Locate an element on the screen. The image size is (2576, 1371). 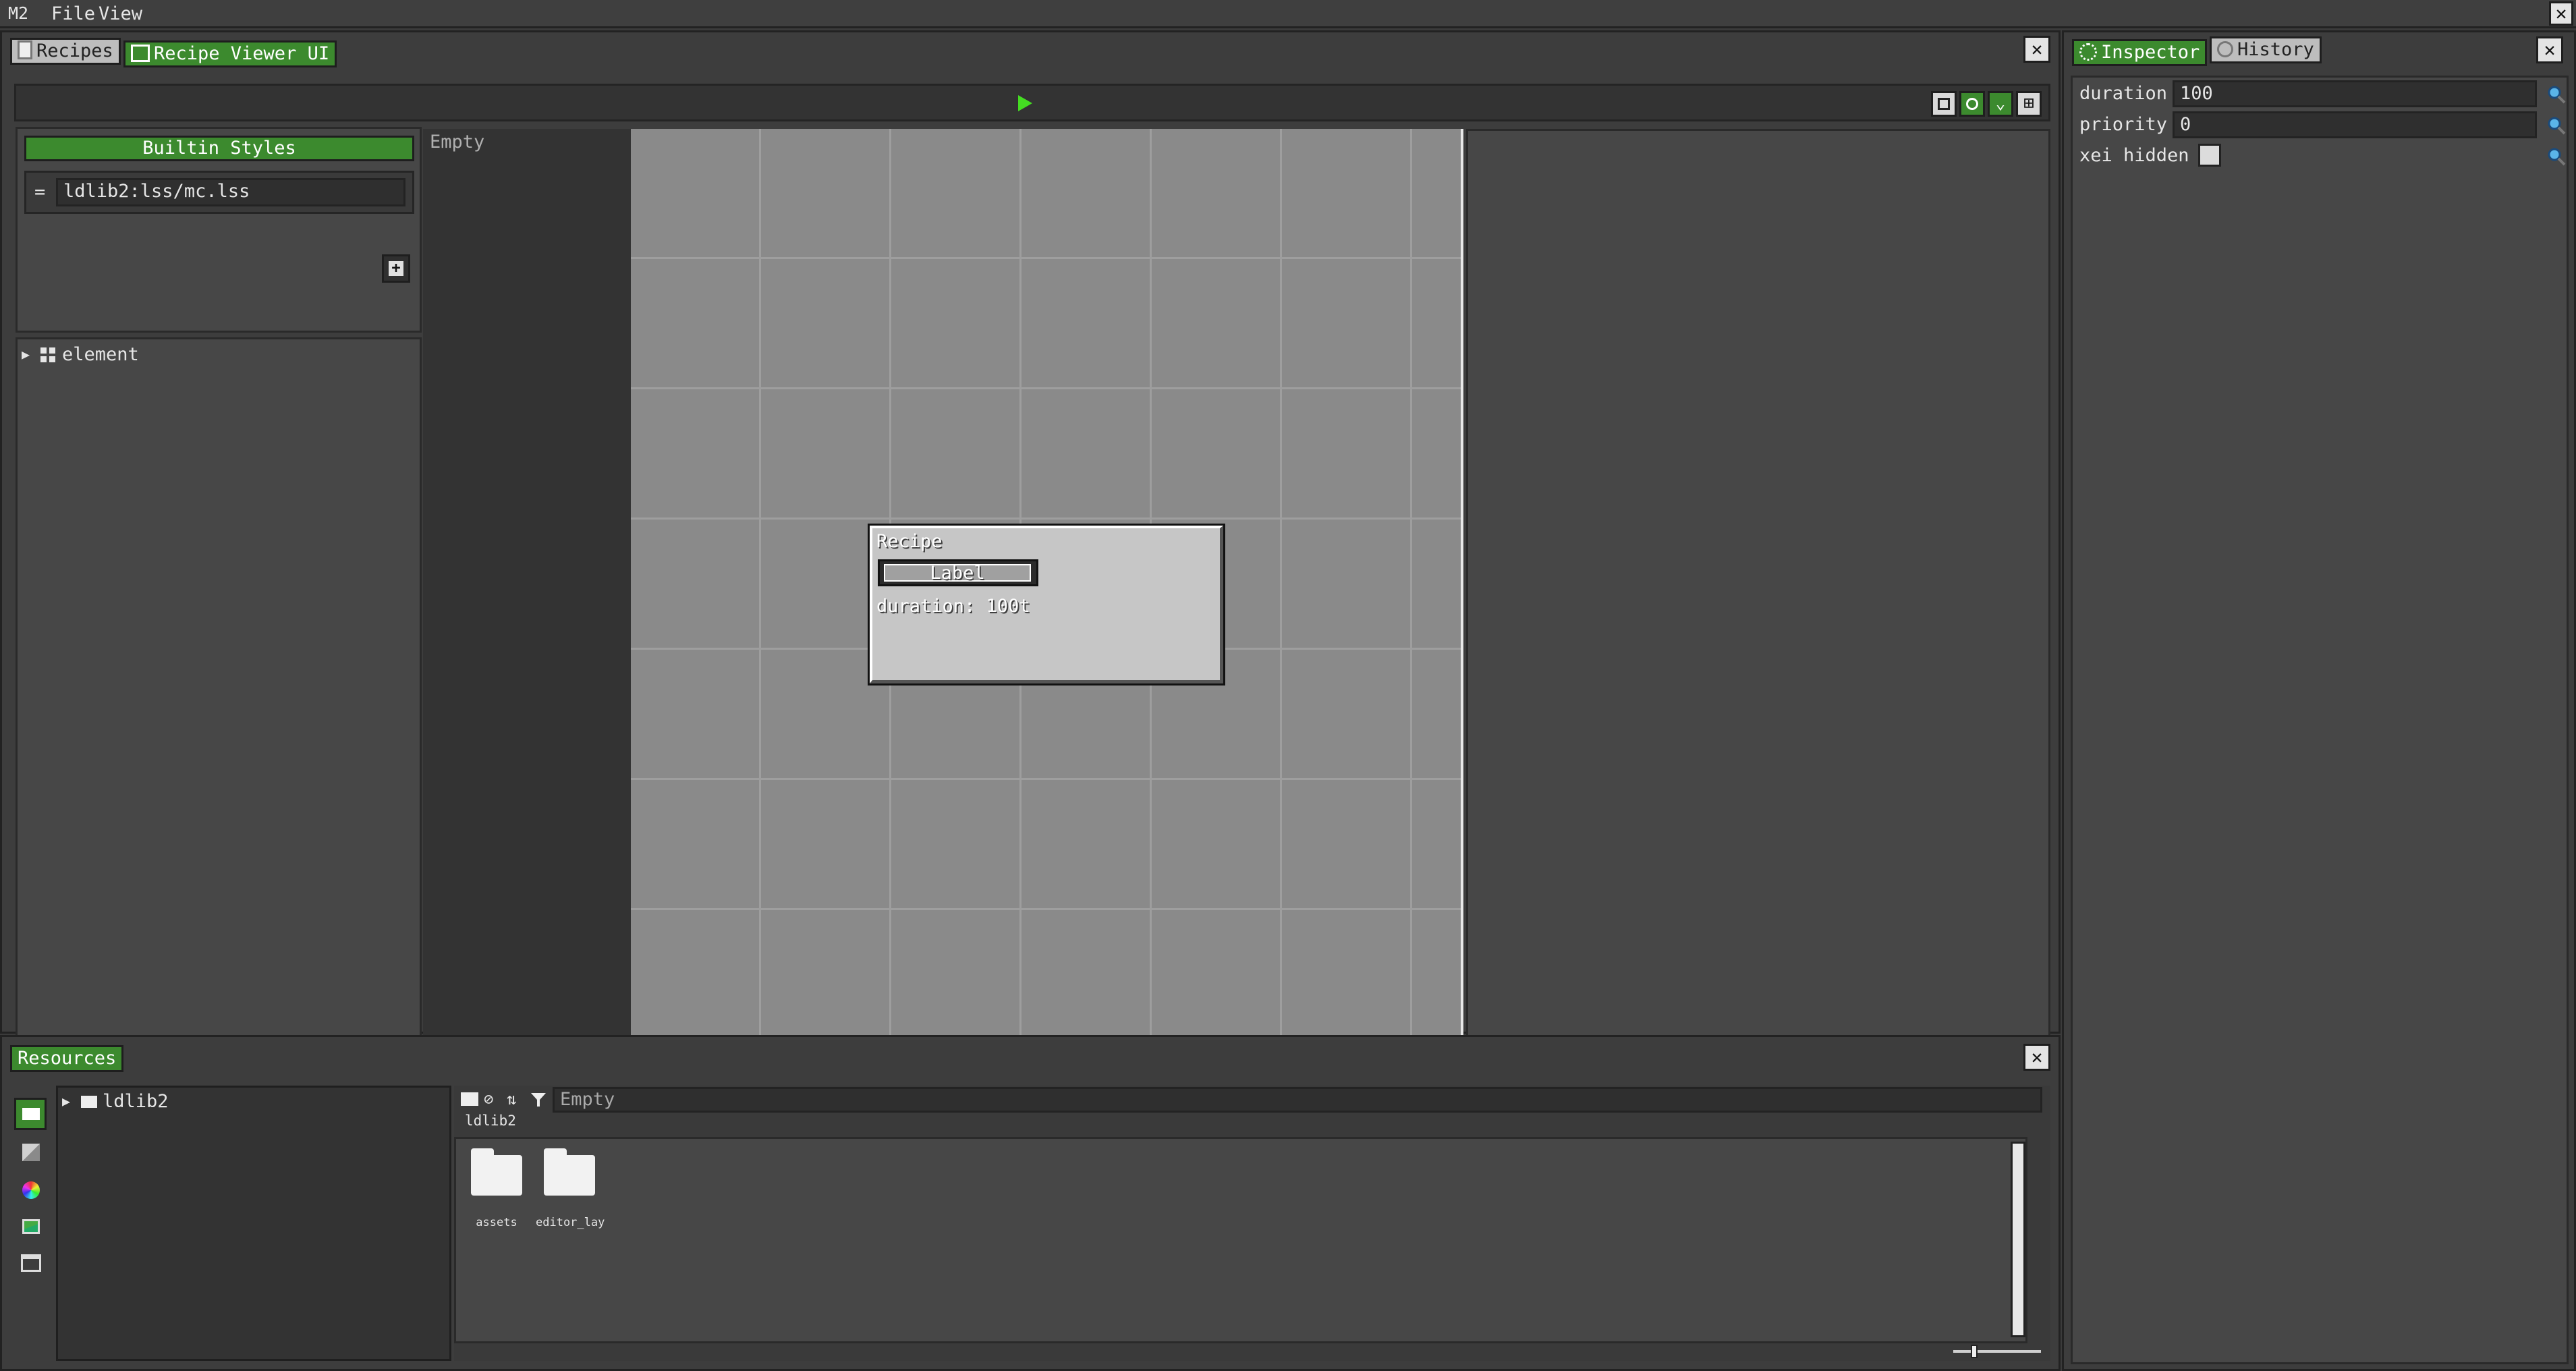
tab-history: History is located at coordinates (2266, 49).